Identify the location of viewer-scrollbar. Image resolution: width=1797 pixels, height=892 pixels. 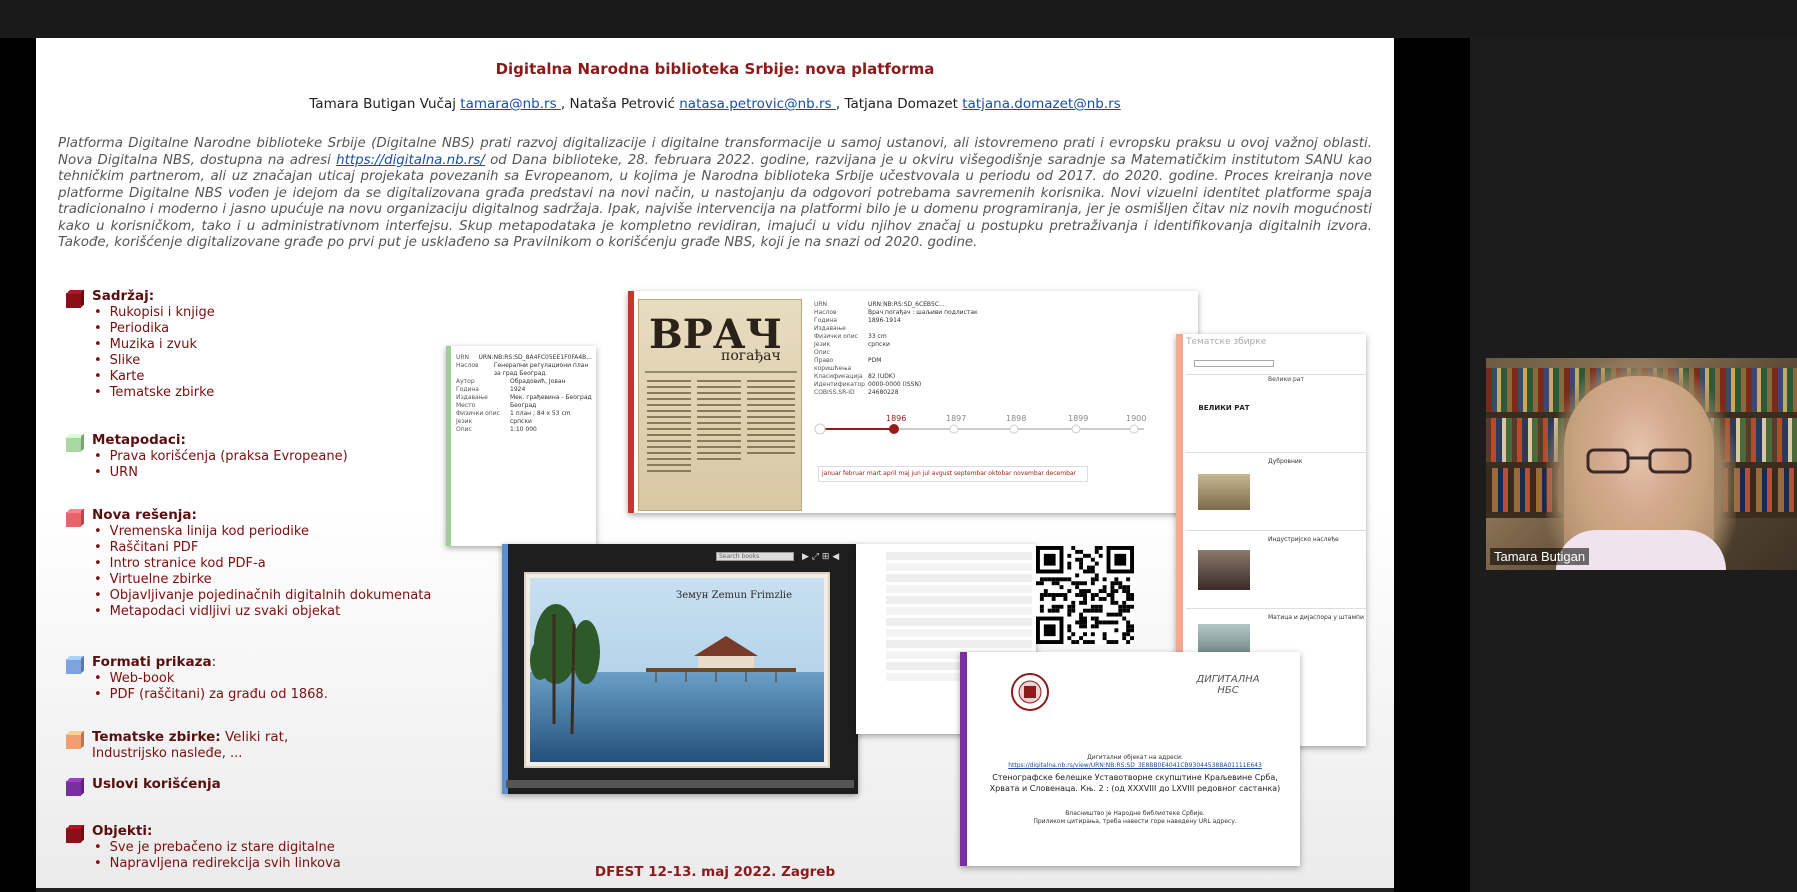
(680, 784).